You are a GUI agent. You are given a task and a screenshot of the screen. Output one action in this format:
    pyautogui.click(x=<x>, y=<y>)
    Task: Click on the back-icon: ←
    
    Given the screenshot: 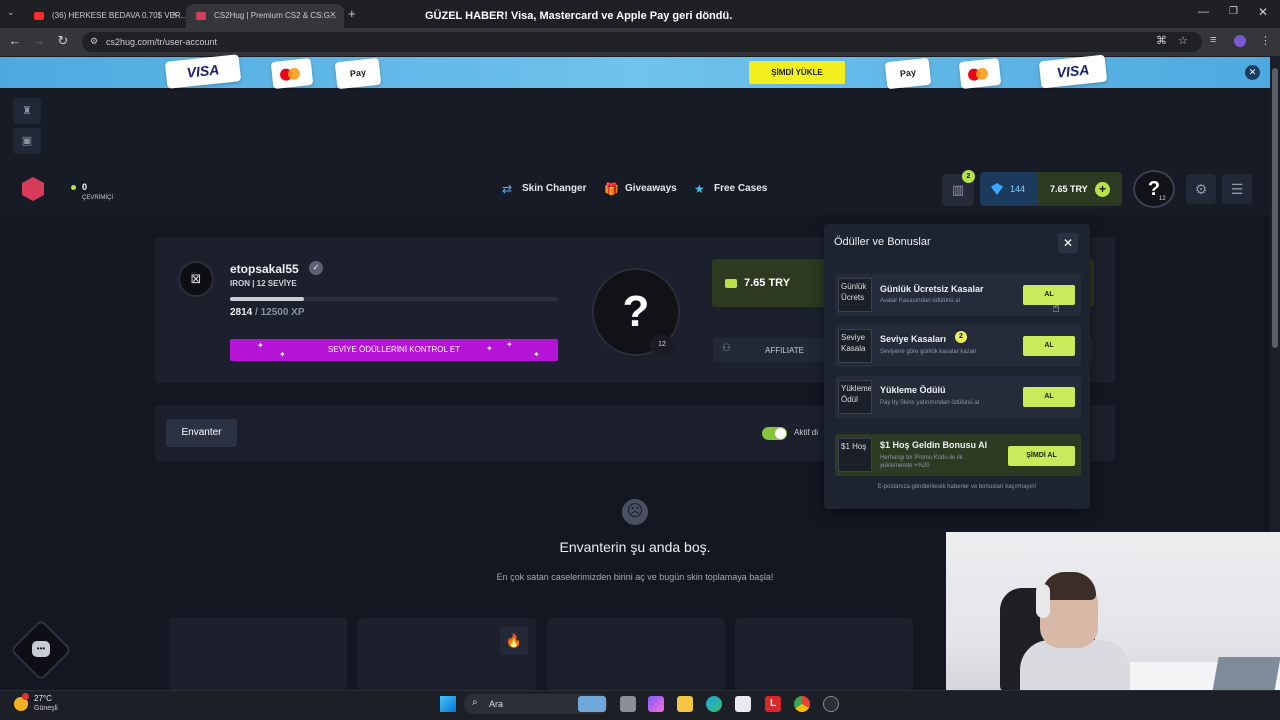 What is the action you would take?
    pyautogui.click(x=15, y=40)
    